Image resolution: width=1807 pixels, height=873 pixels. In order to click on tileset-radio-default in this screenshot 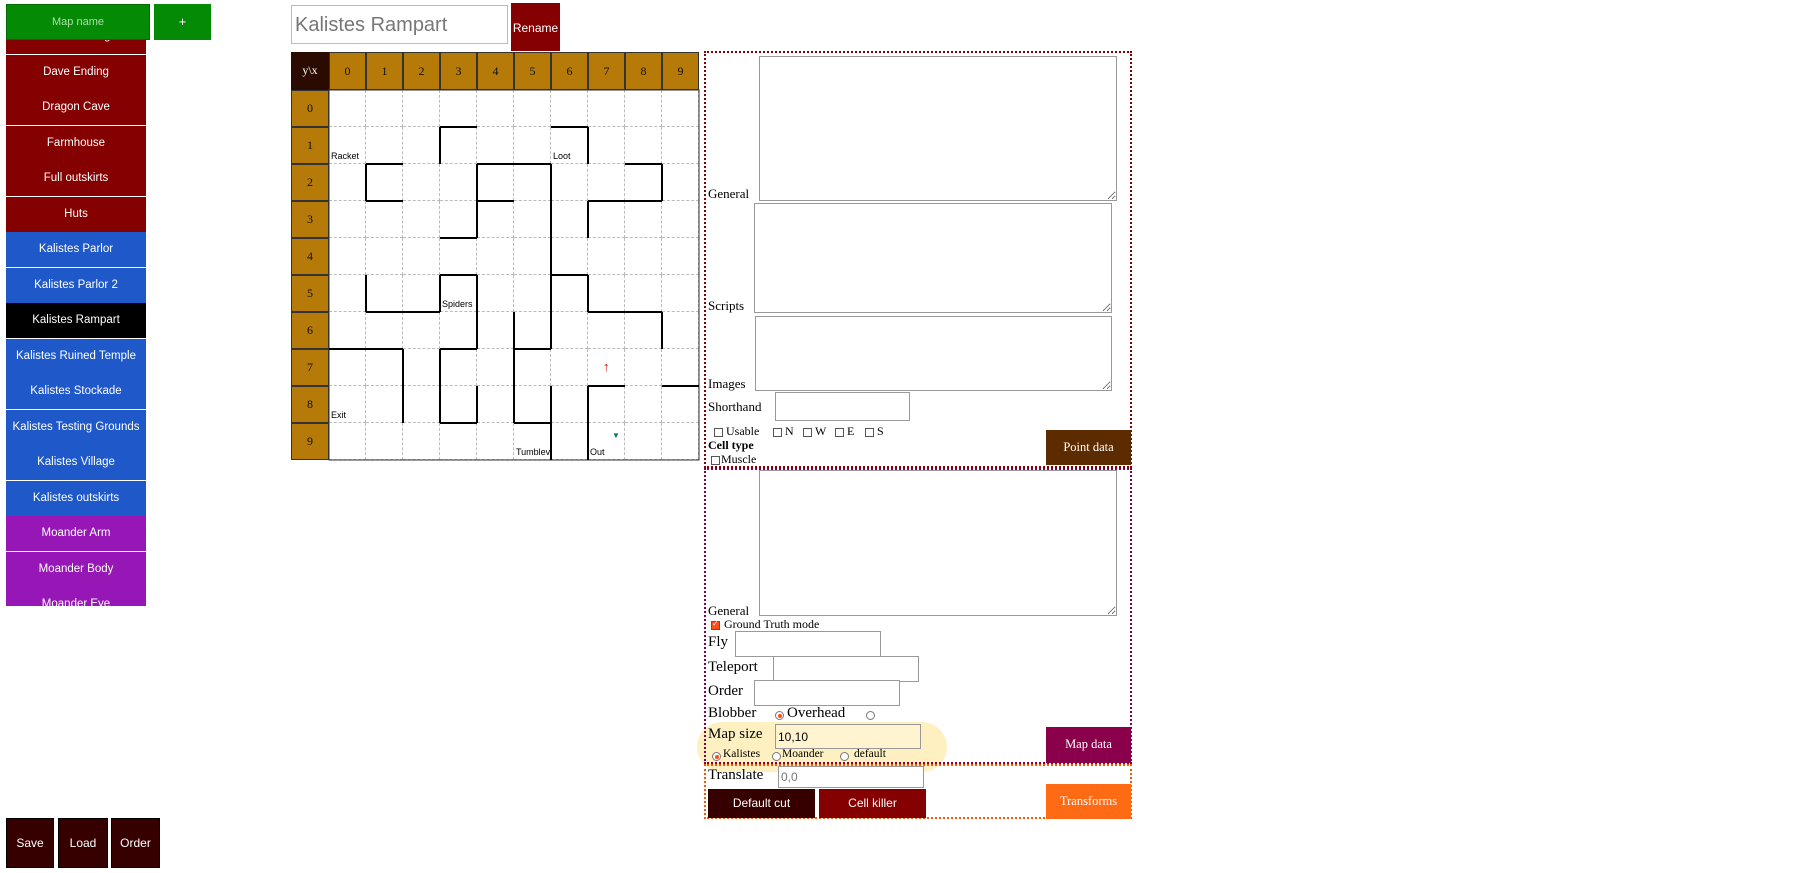, I will do `click(844, 756)`.